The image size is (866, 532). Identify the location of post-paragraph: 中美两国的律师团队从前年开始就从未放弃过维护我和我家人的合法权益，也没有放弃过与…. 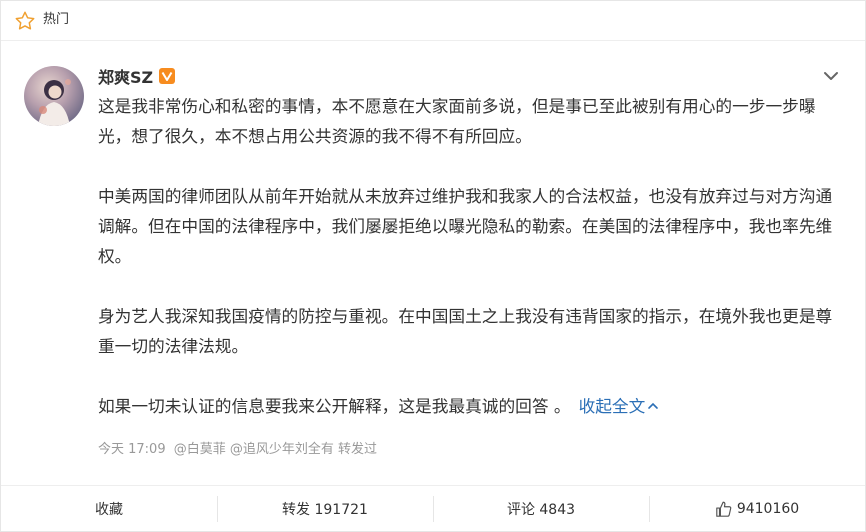
(465, 226).